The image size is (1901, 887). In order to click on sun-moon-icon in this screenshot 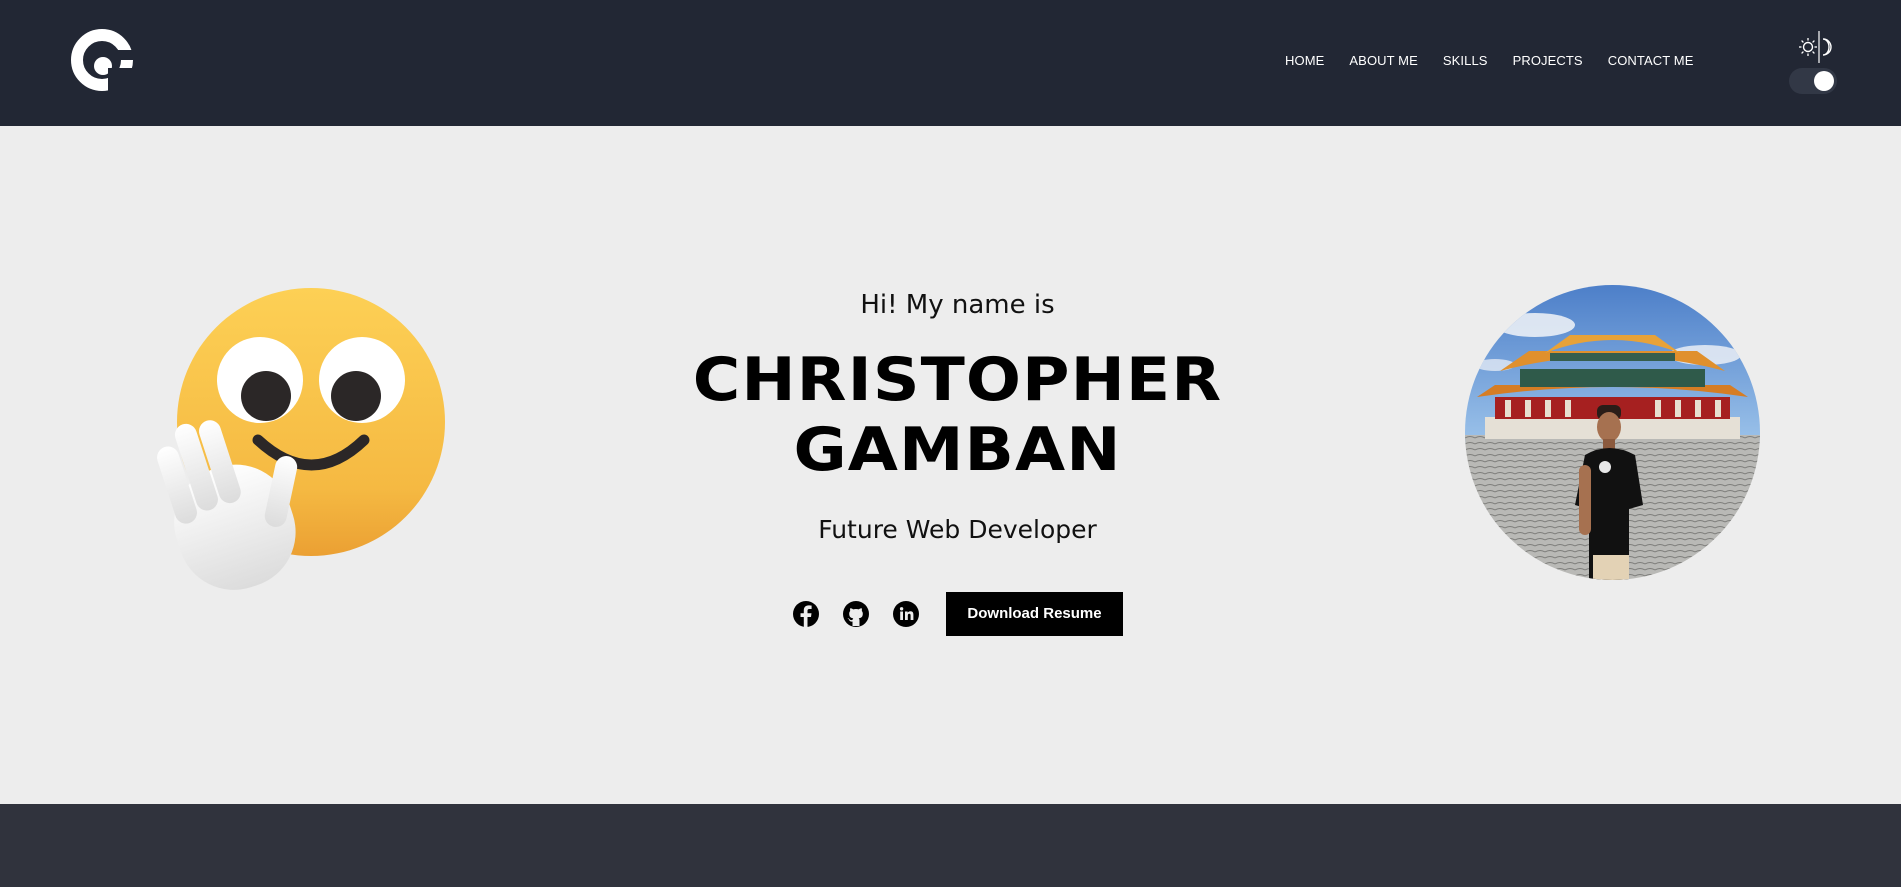, I will do `click(1815, 47)`.